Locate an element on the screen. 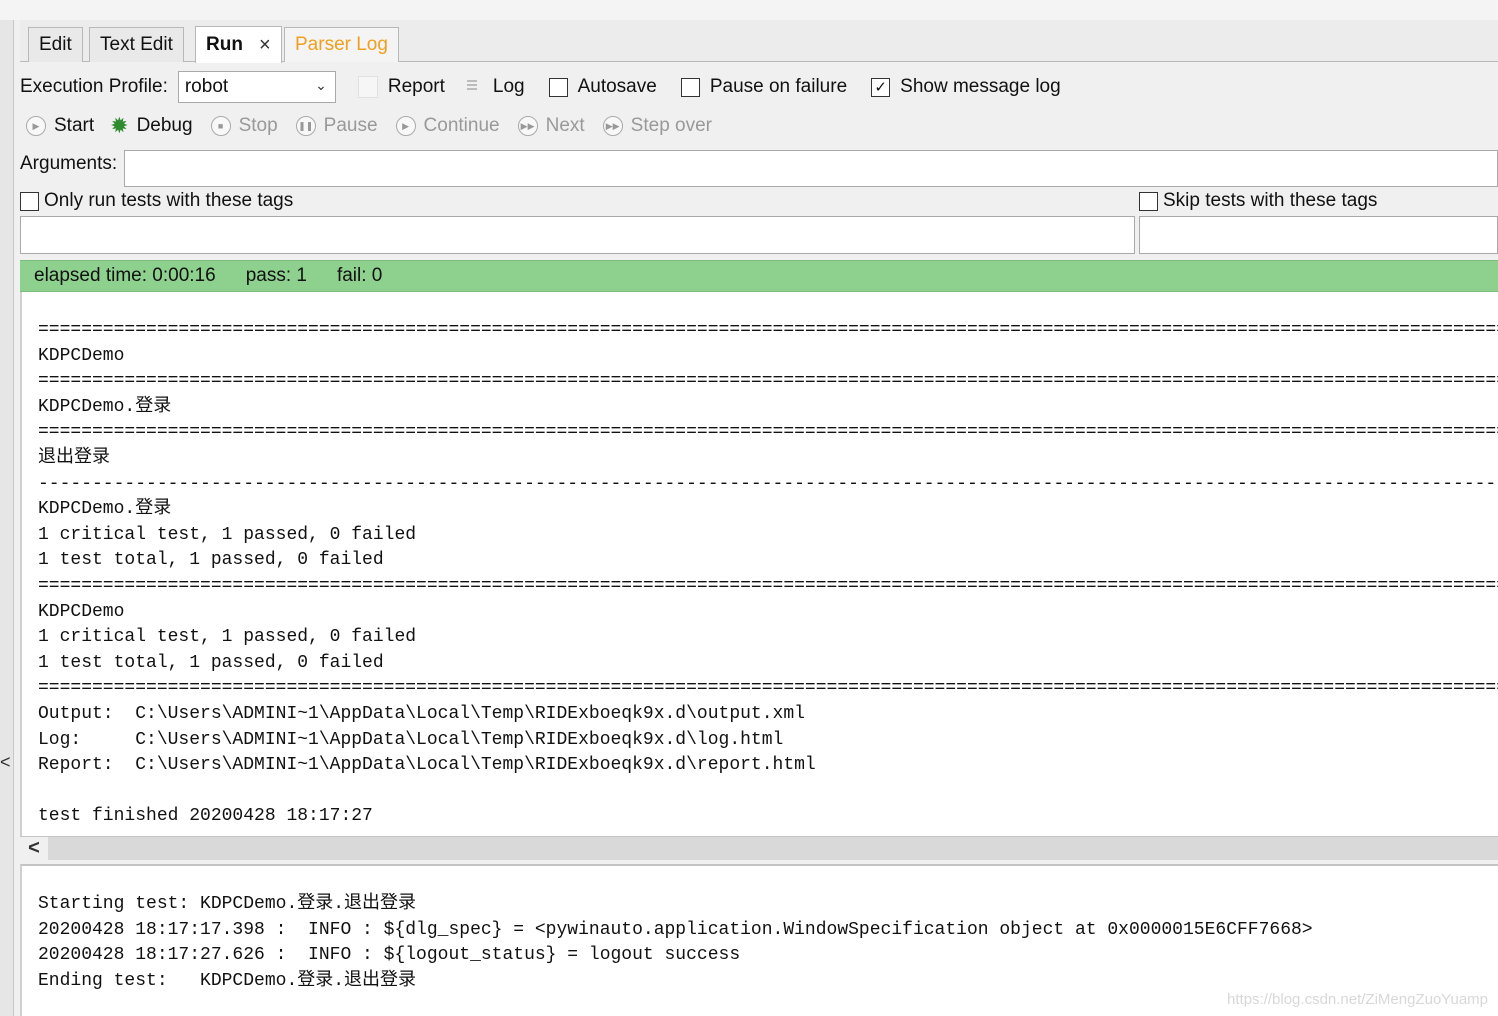 This screenshot has height=1016, width=1498. step-over-label: Step over is located at coordinates (671, 125).